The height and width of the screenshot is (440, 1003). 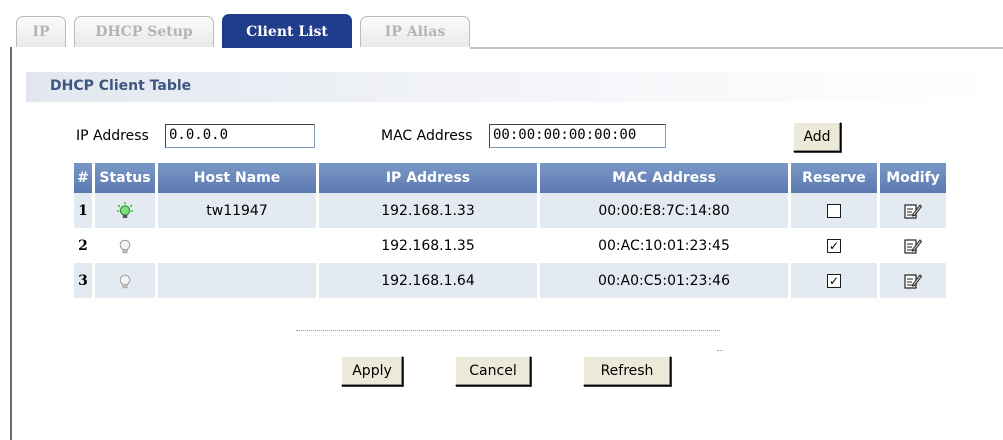 I want to click on col-reserve: Reserve, so click(x=834, y=178).